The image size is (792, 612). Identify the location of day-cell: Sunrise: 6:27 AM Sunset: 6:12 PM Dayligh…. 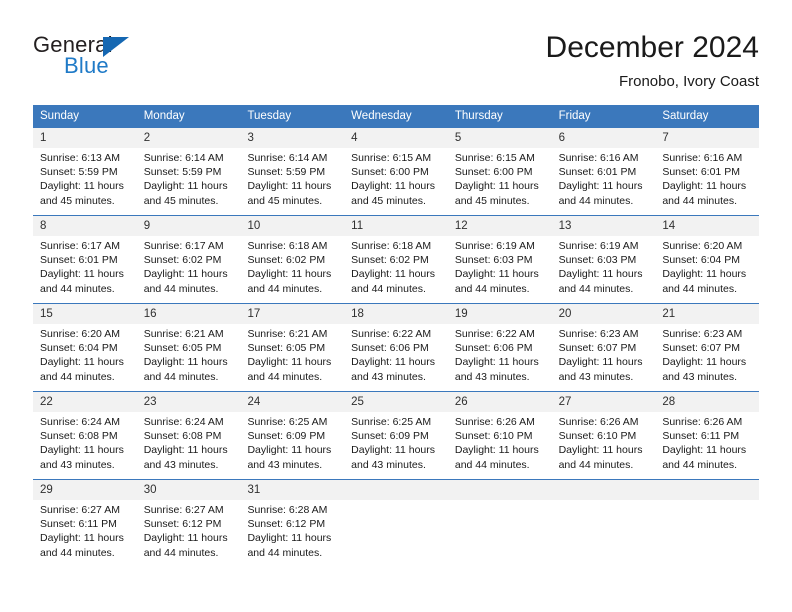
(189, 533).